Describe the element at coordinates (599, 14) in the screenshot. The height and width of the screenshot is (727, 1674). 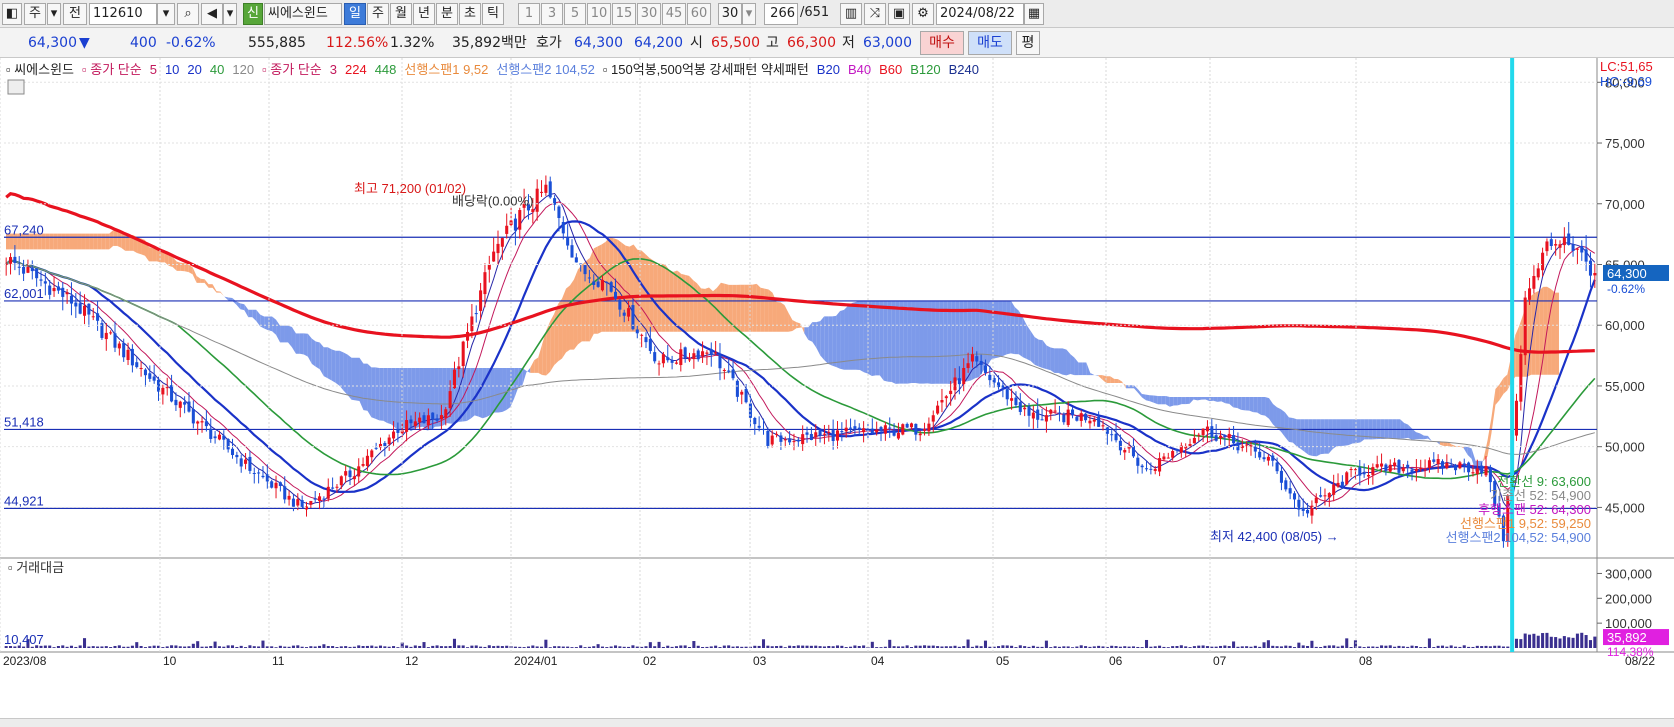
I see `interval-tab-10: 10` at that location.